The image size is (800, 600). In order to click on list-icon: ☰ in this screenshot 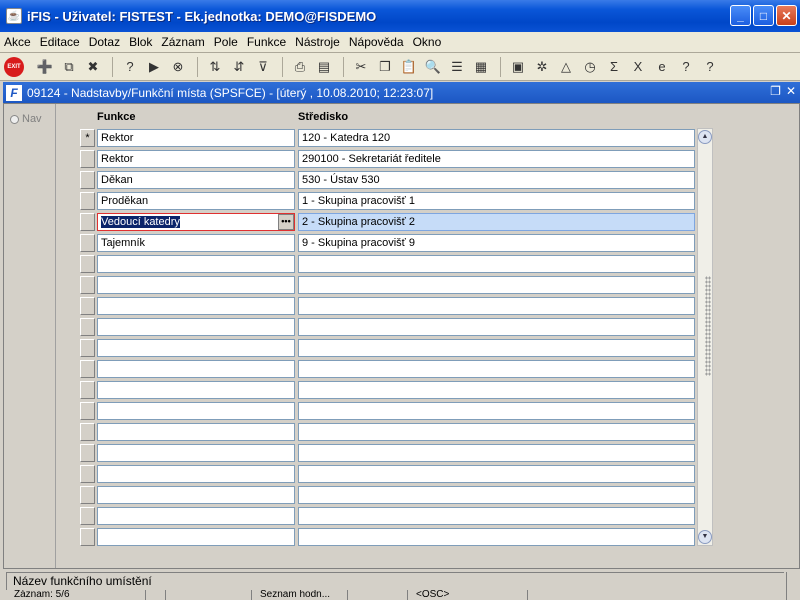, I will do `click(457, 67)`.